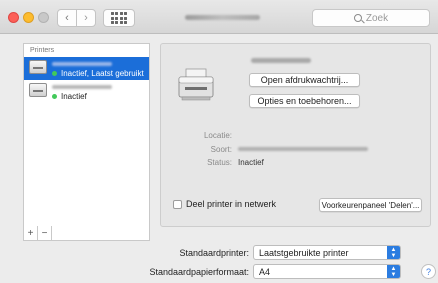 The height and width of the screenshot is (283, 438). I want to click on back-button: ‹, so click(67, 18).